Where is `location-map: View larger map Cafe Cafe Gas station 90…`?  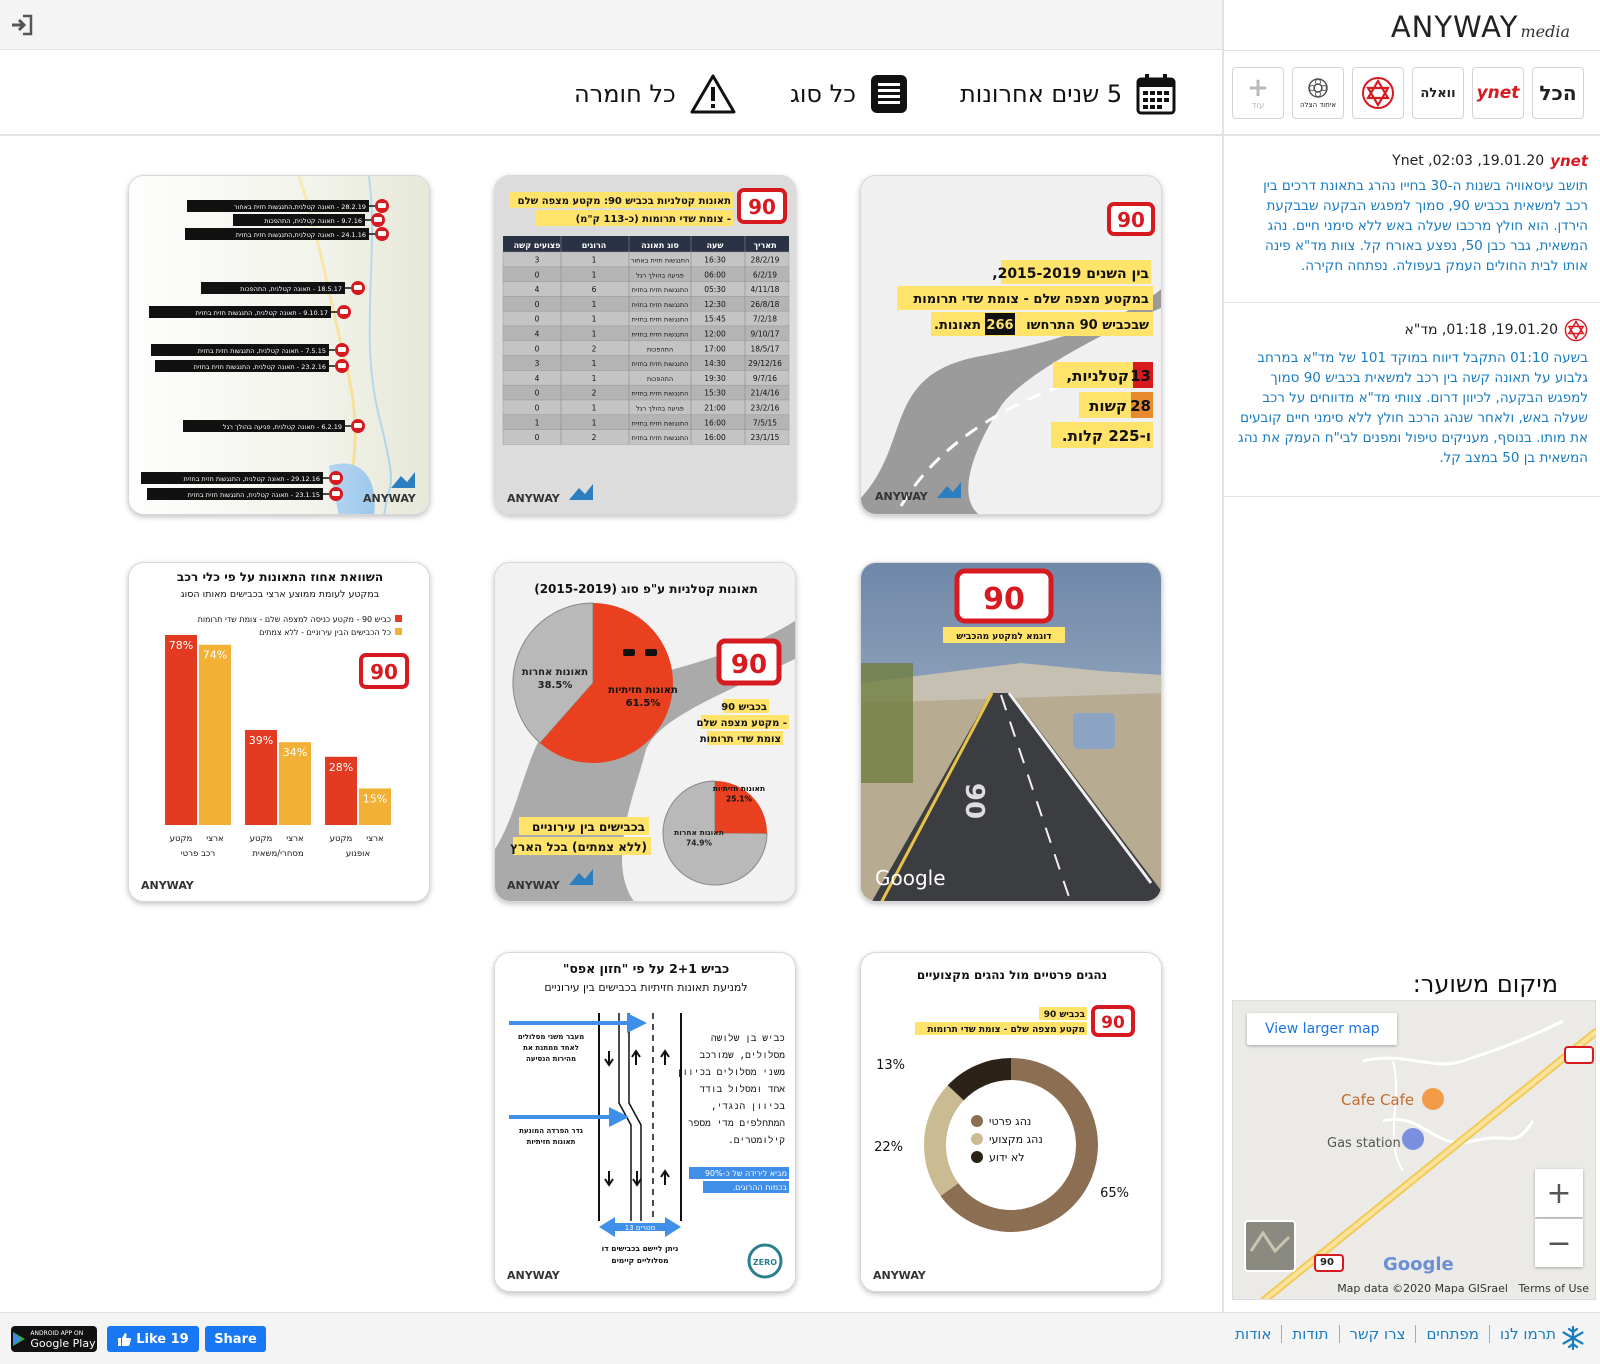
location-map: View larger map Cafe Cafe Gas station 90… is located at coordinates (1414, 1150).